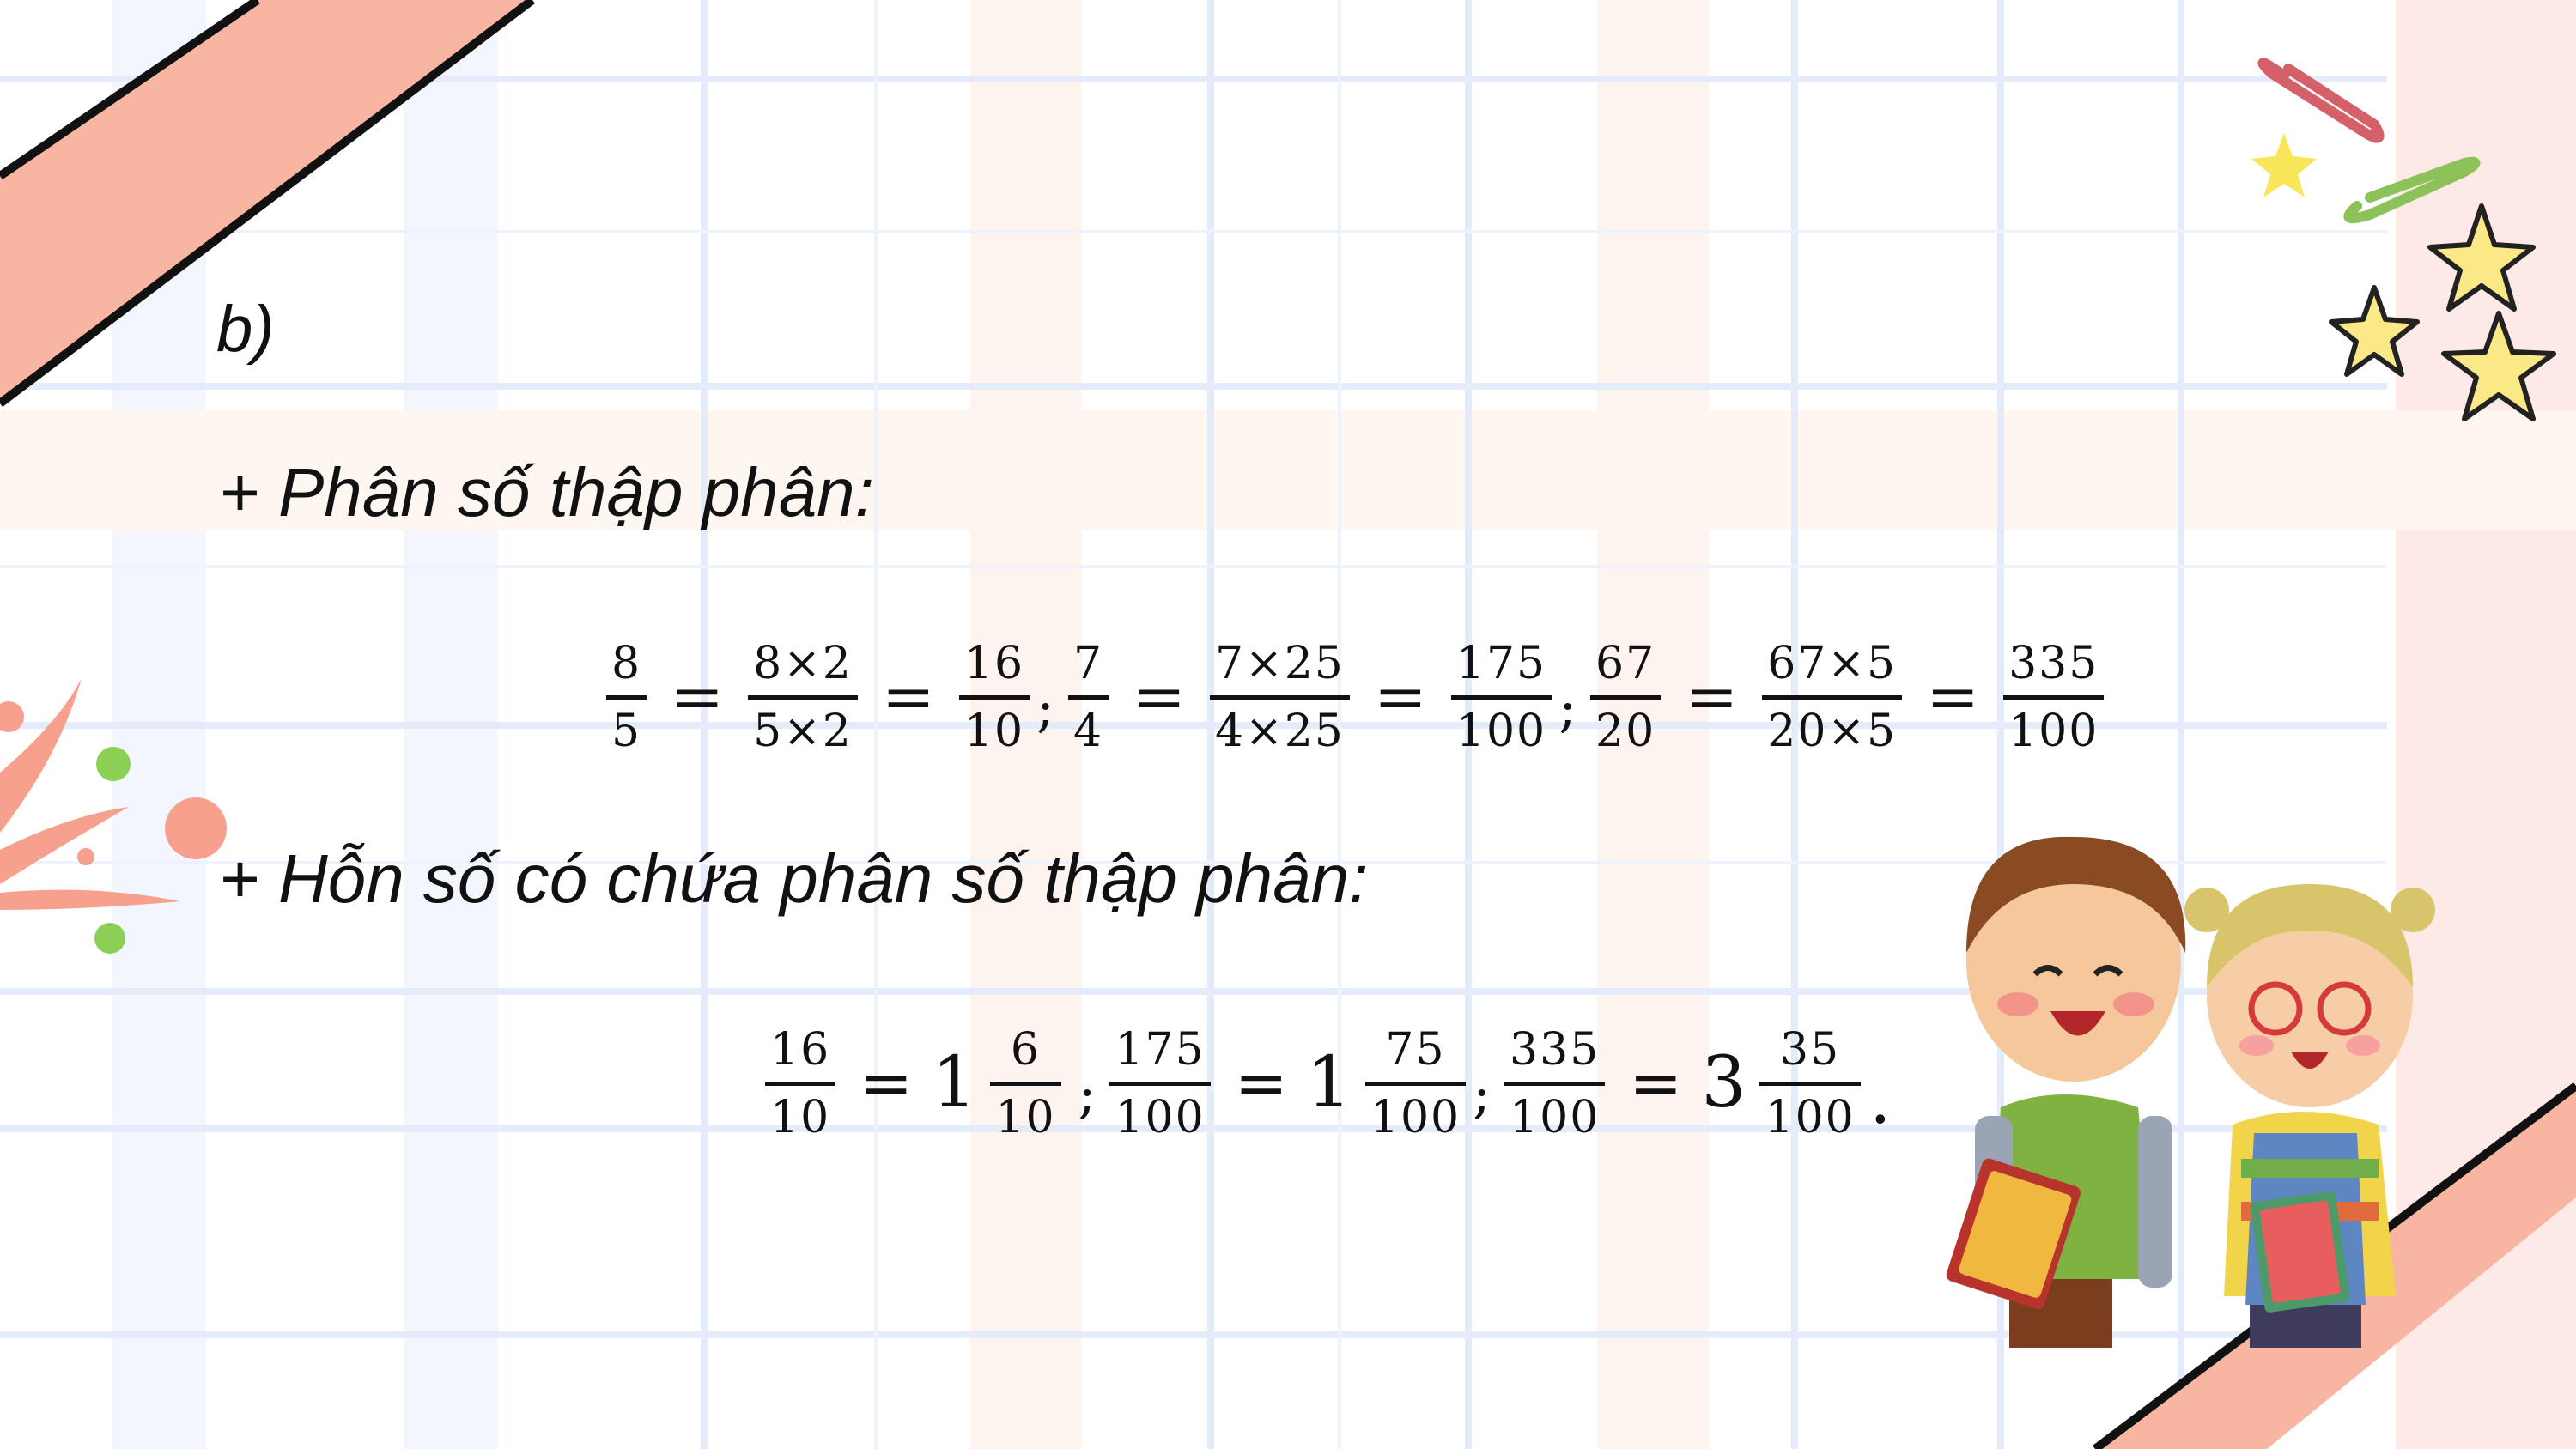 This screenshot has width=2576, height=1449. I want to click on fraction: 7 4, so click(1088, 697).